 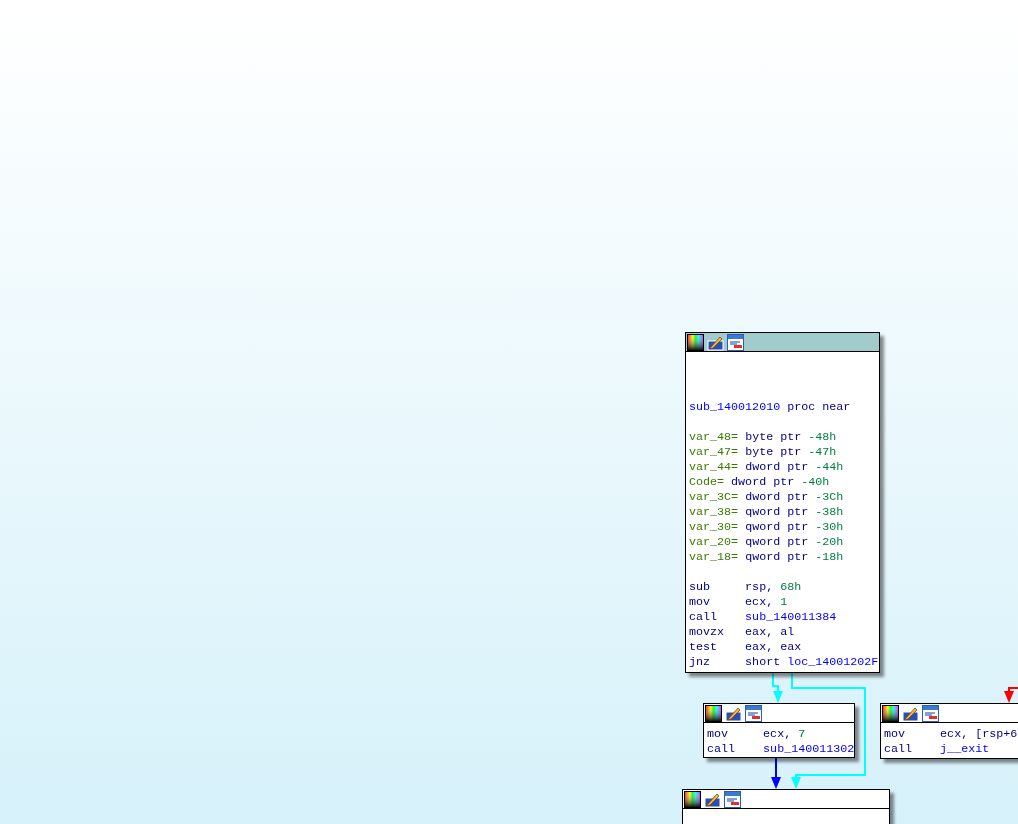 What do you see at coordinates (766, 542) in the screenshot?
I see `code-line: var_20= qword ptr -20h` at bounding box center [766, 542].